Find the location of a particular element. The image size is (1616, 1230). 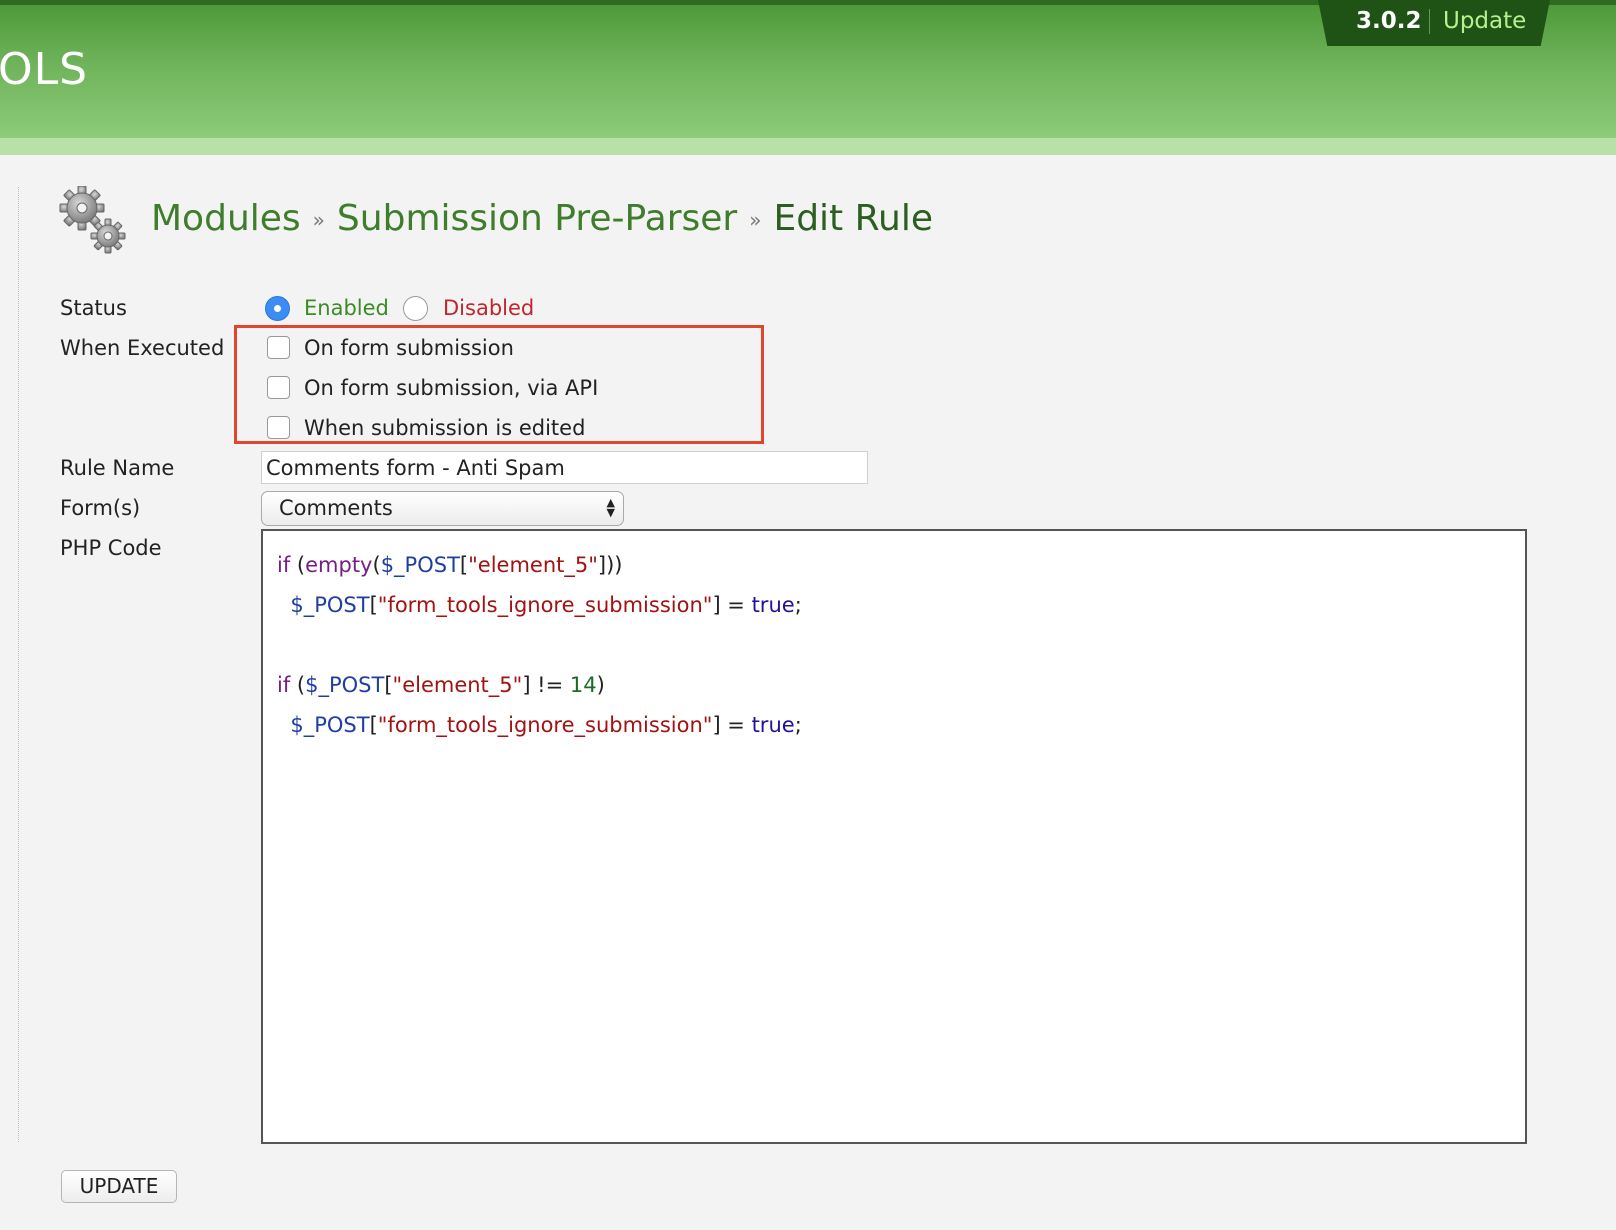

php-code-label: PHP Code is located at coordinates (111, 548).